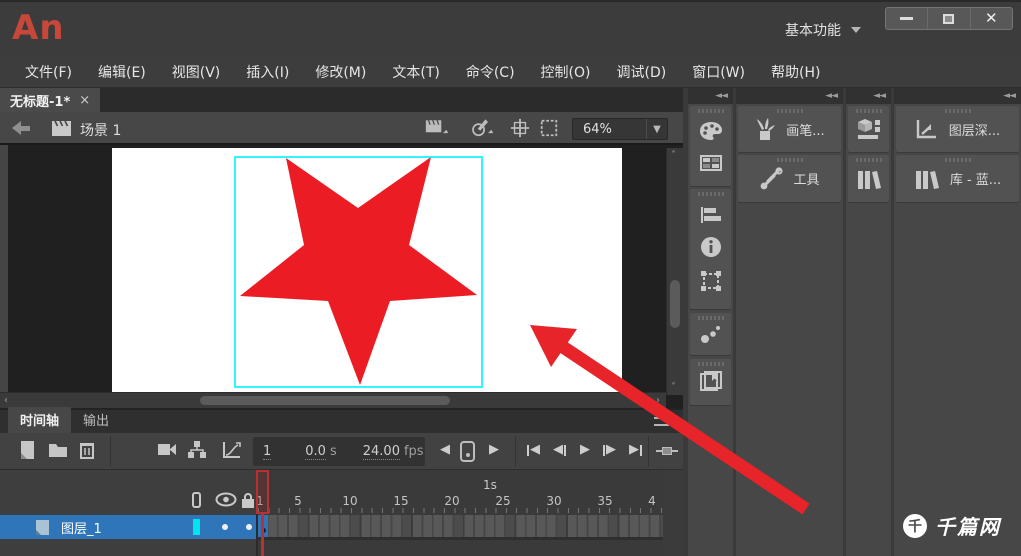  Describe the element at coordinates (196, 500) in the screenshot. I see `outline-color-column-icon` at that location.